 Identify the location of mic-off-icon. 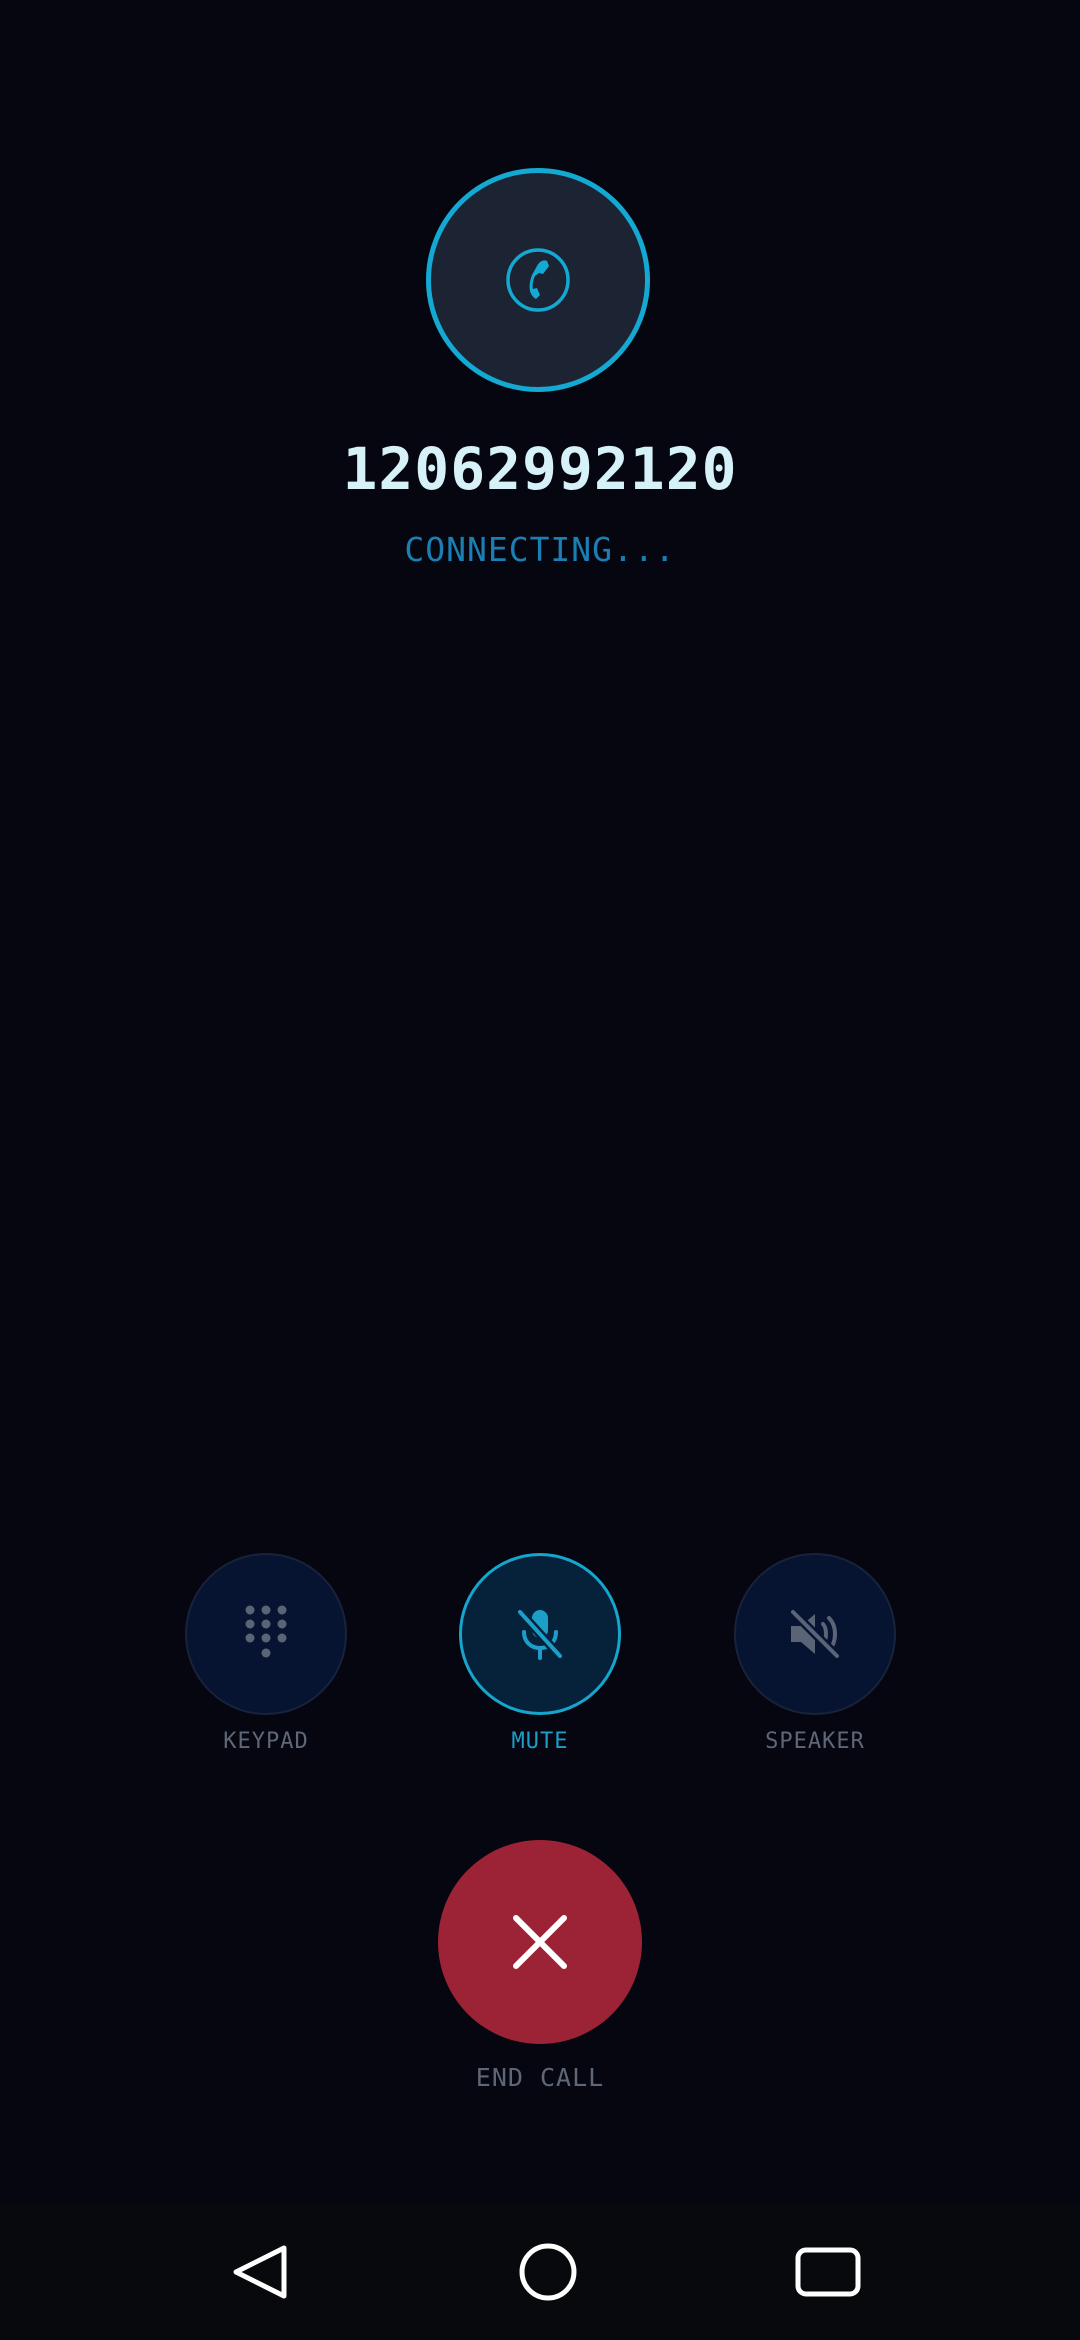
(540, 1634).